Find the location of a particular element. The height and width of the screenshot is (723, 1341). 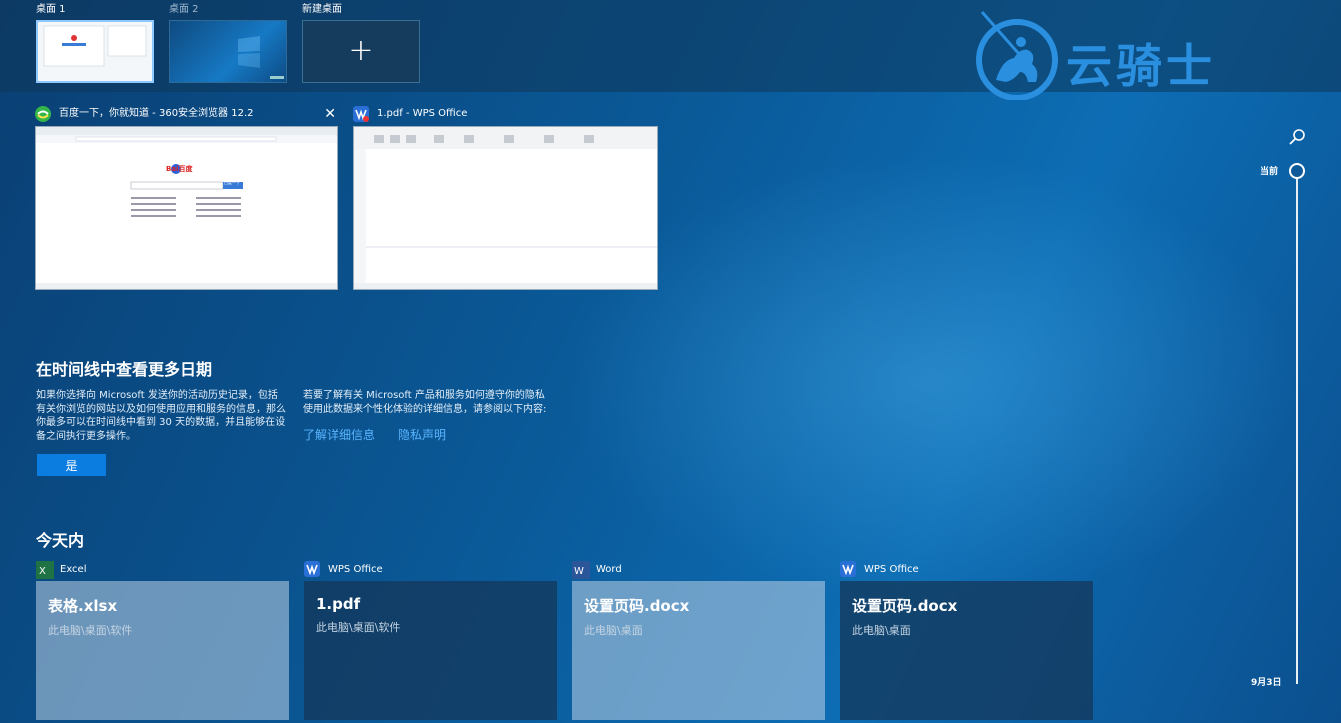

privacy-statement-link: 隐私声明 is located at coordinates (422, 434).